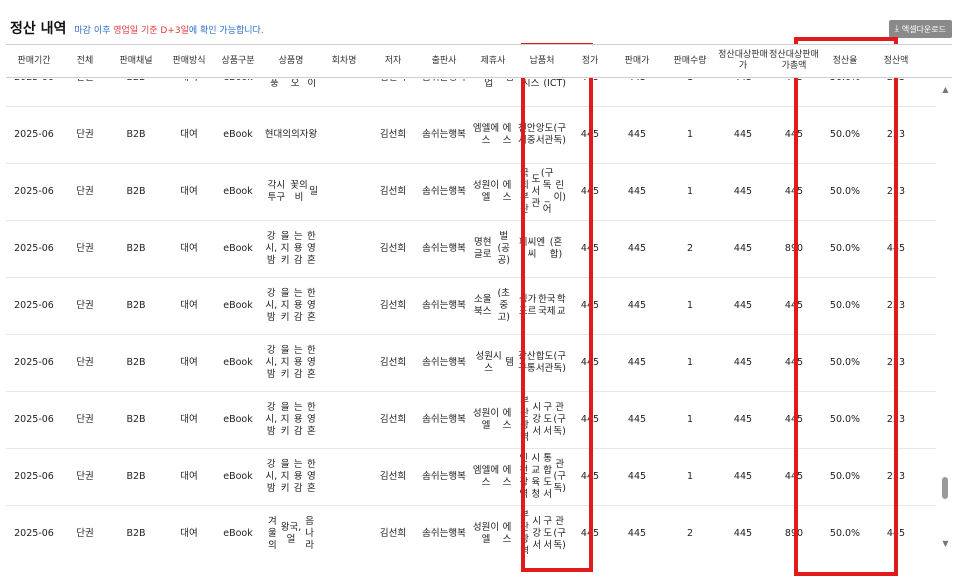 This screenshot has width=966, height=577. Describe the element at coordinates (590, 60) in the screenshot. I see `column-header-list-price: 정가` at that location.